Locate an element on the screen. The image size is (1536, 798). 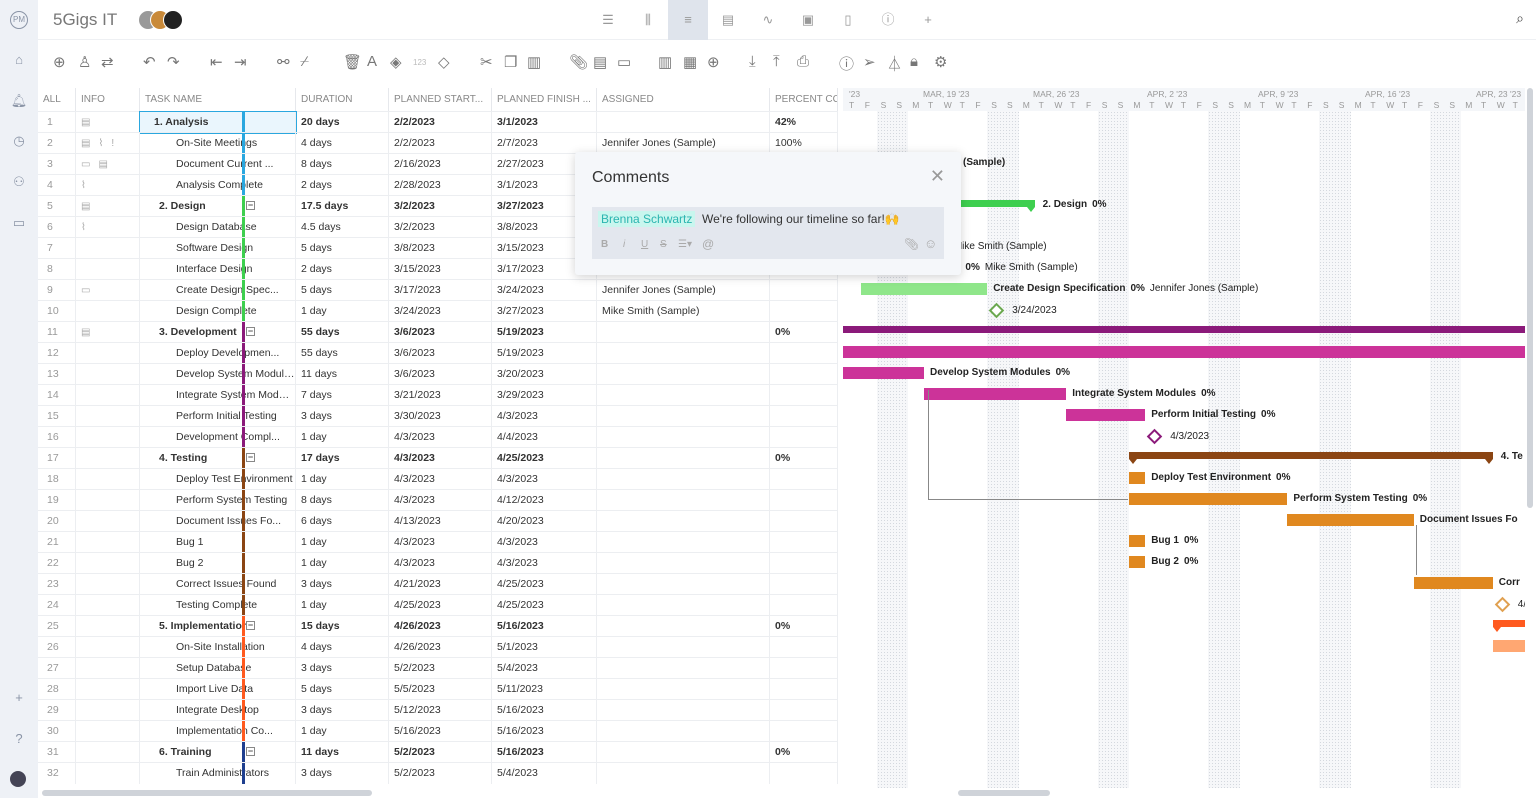
planned-finish-cell: 2/7/2023 is located at coordinates (544, 143).